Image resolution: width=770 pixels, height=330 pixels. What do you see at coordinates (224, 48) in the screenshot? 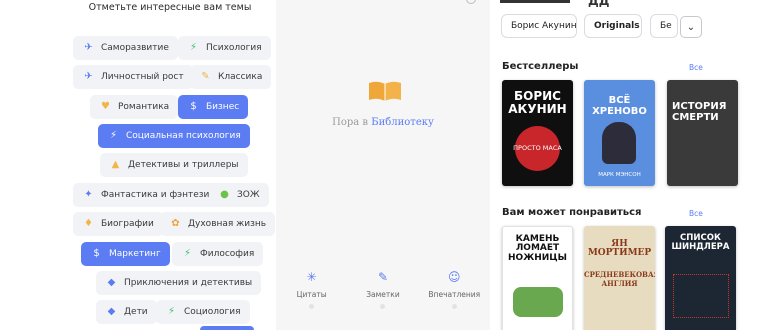
I see `topic-chip-psikhologiya: ⚡ Психология` at bounding box center [224, 48].